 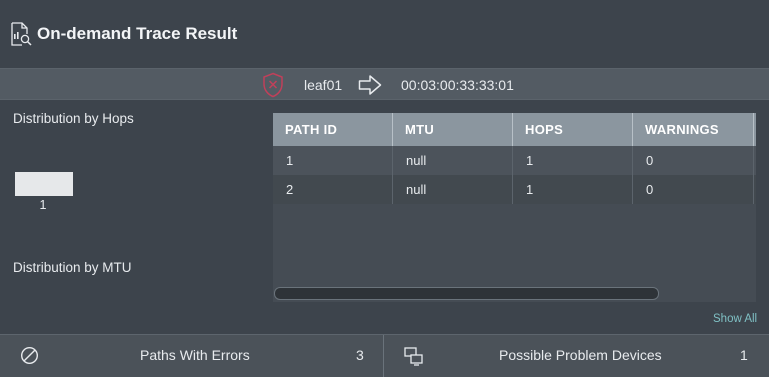 I want to click on horizontal-scrollbar, so click(x=466, y=293).